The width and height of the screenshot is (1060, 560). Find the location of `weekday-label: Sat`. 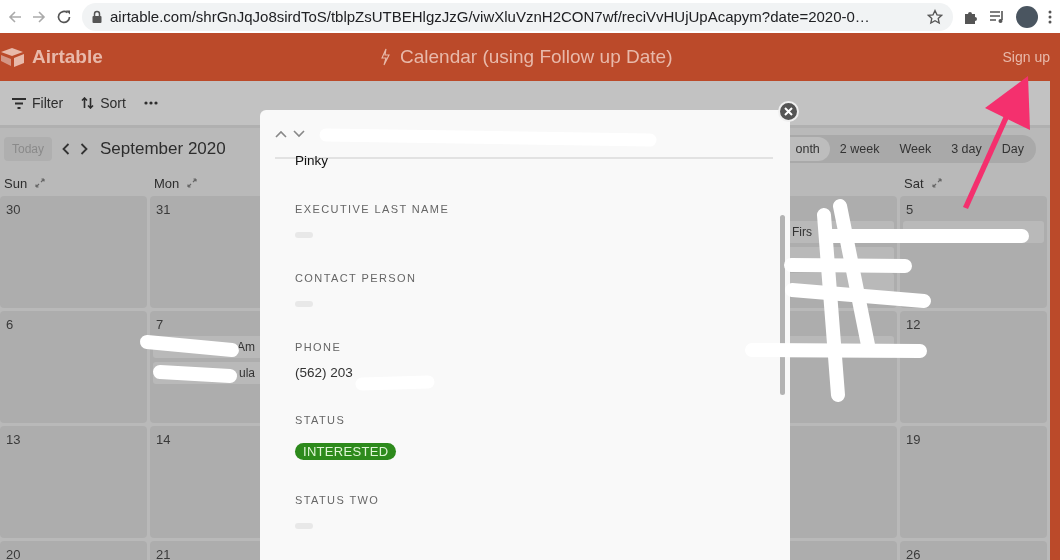

weekday-label: Sat is located at coordinates (914, 183).